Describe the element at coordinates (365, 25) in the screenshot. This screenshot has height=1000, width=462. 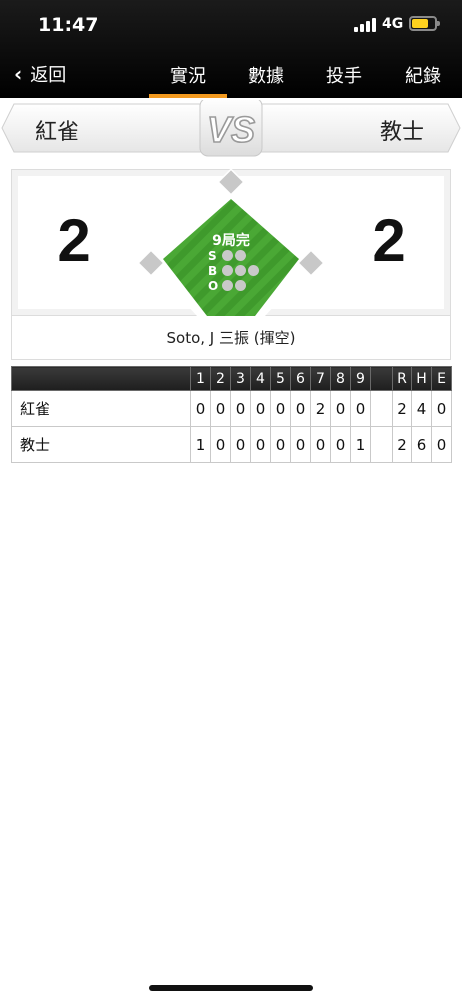
I see `cellular-signal-icon` at that location.